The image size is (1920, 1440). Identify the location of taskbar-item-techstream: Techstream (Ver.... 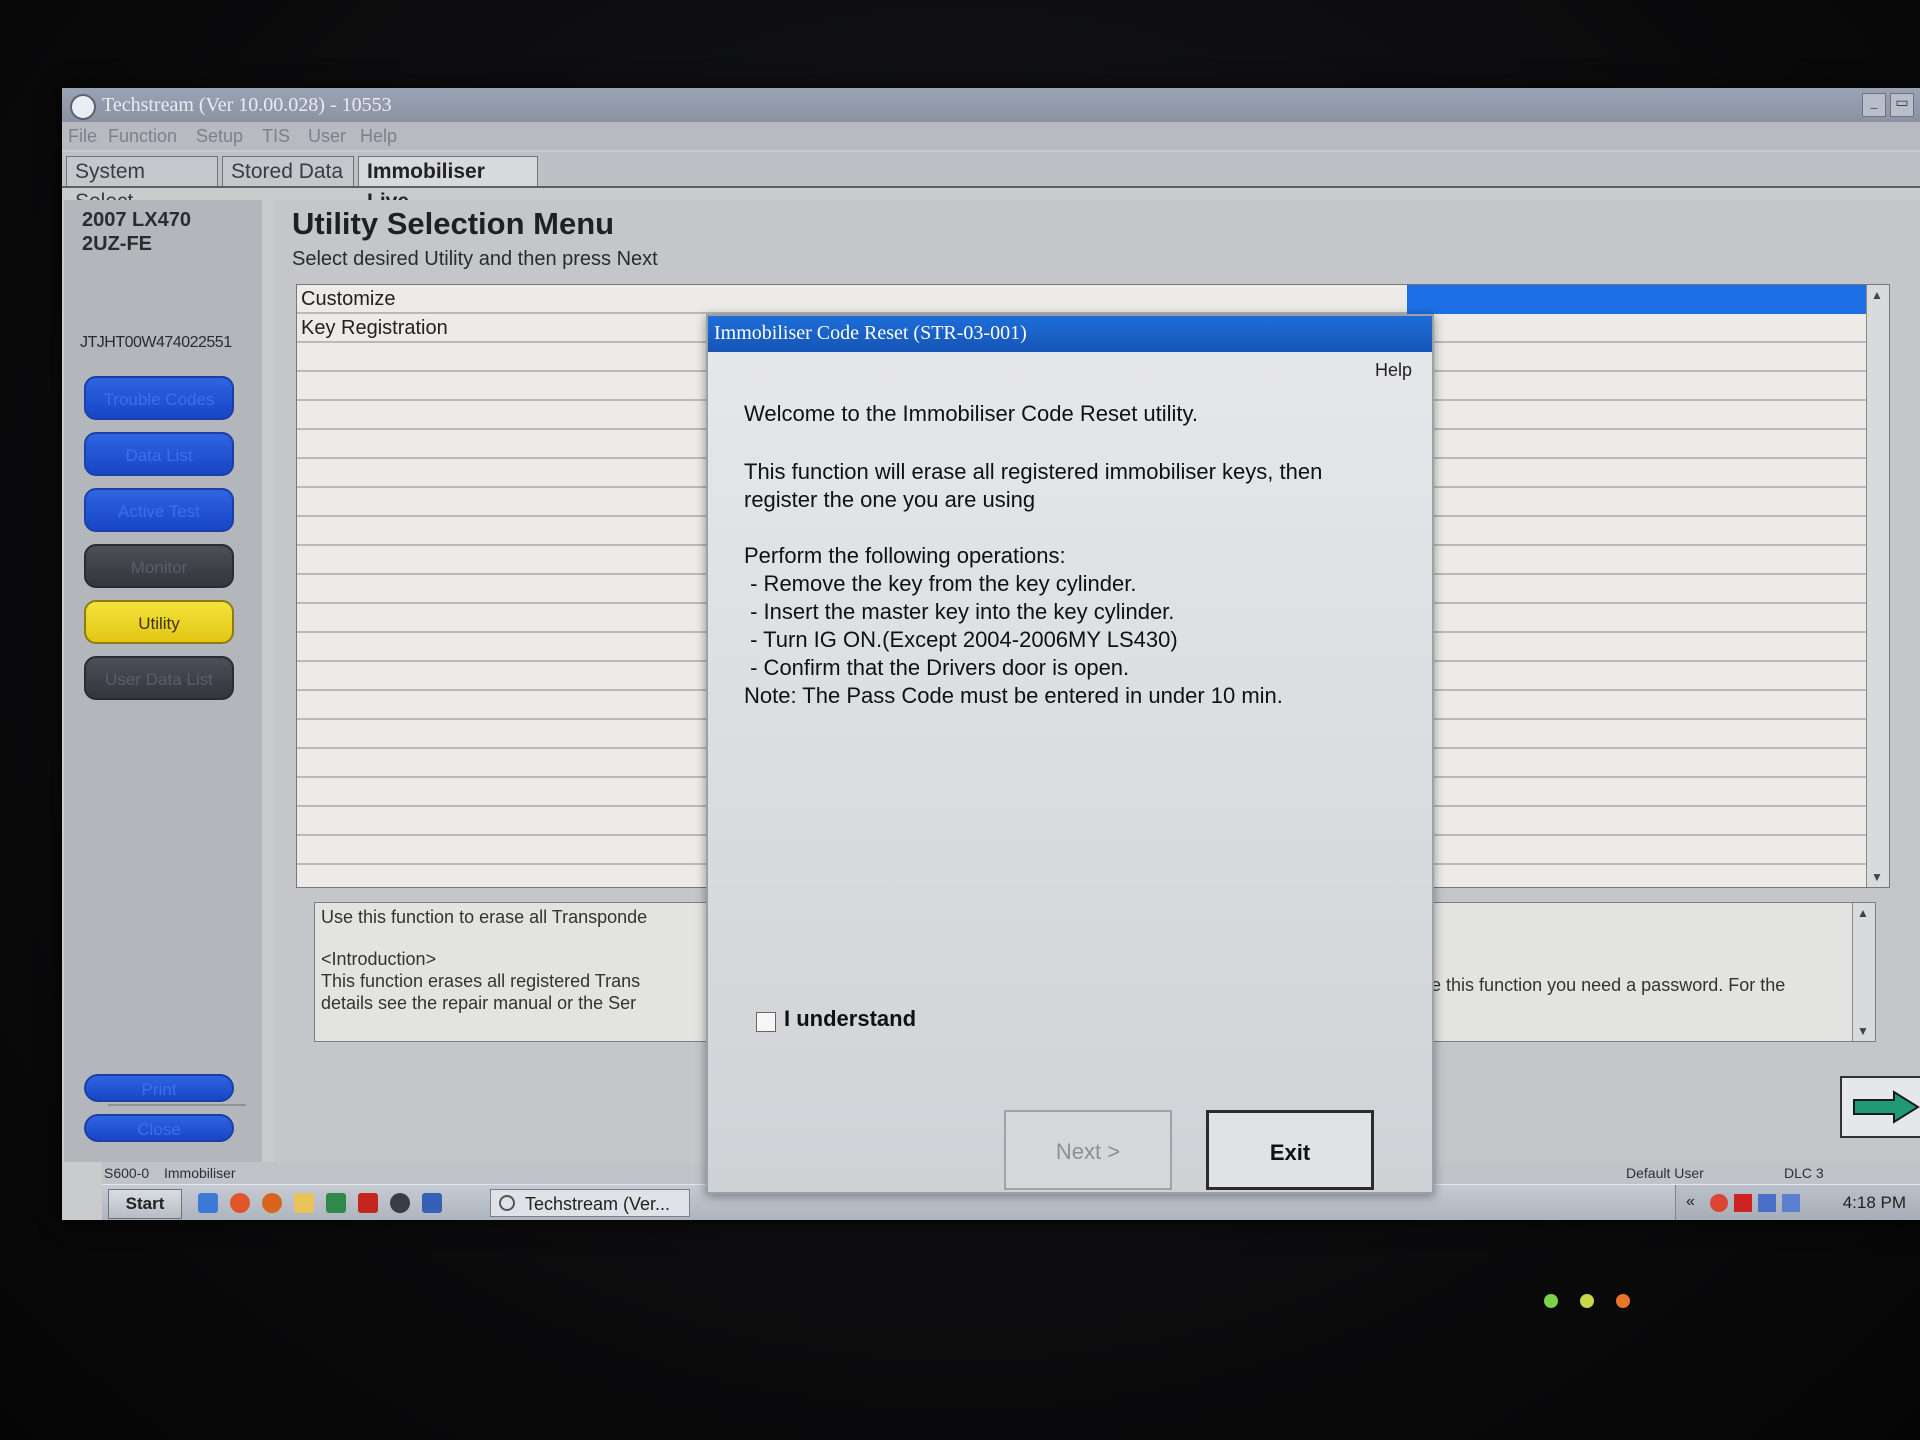
(590, 1203).